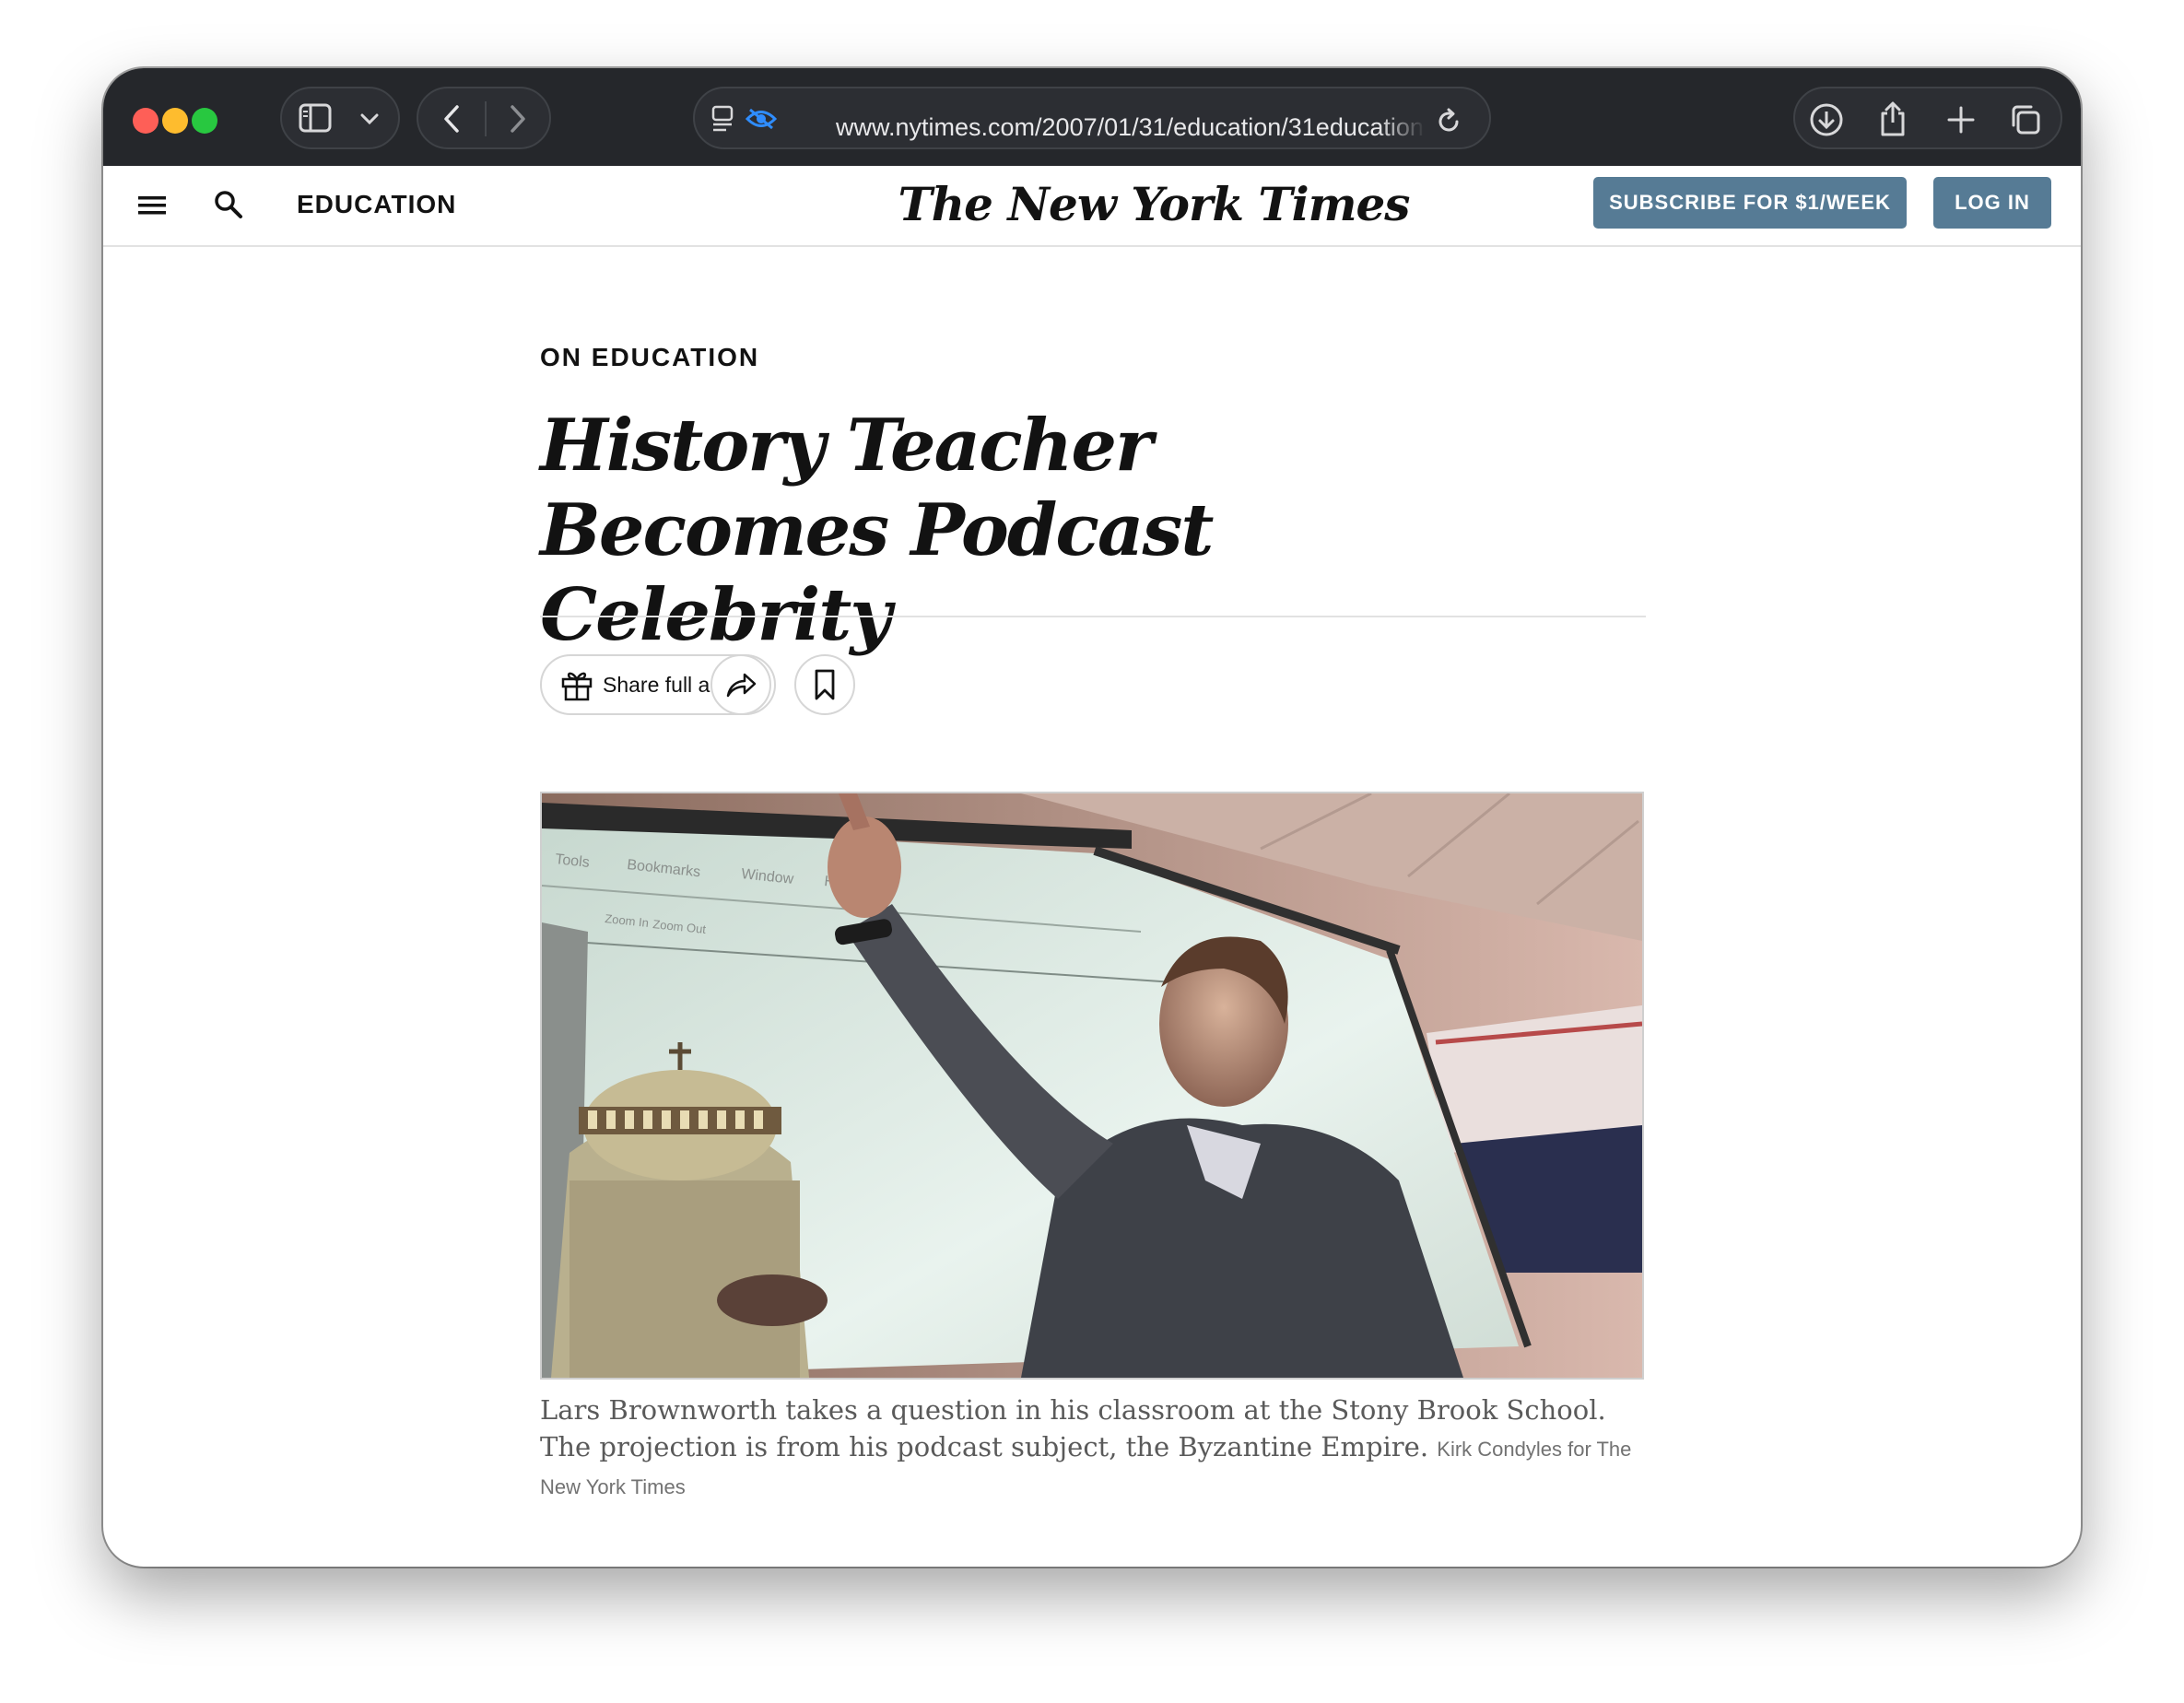  What do you see at coordinates (1093, 616) in the screenshot?
I see `headline-divider` at bounding box center [1093, 616].